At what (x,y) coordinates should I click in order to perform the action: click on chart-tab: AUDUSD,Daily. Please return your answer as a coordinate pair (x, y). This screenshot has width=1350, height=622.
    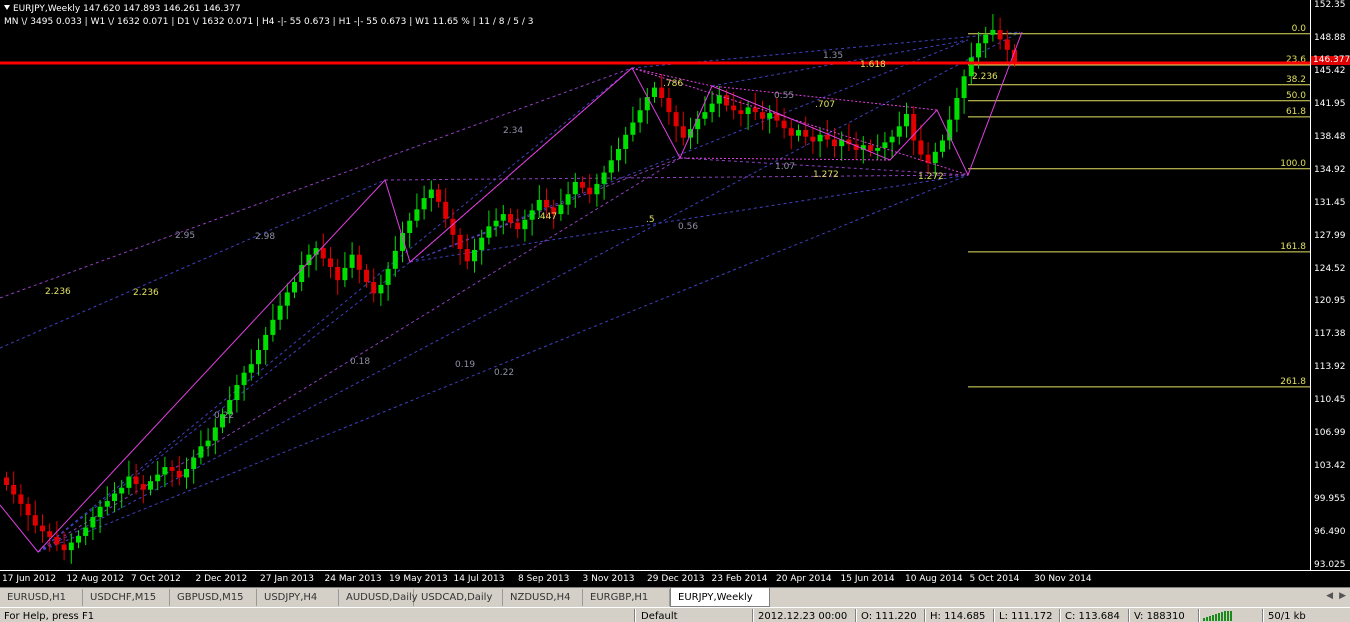
    Looking at the image, I should click on (378, 597).